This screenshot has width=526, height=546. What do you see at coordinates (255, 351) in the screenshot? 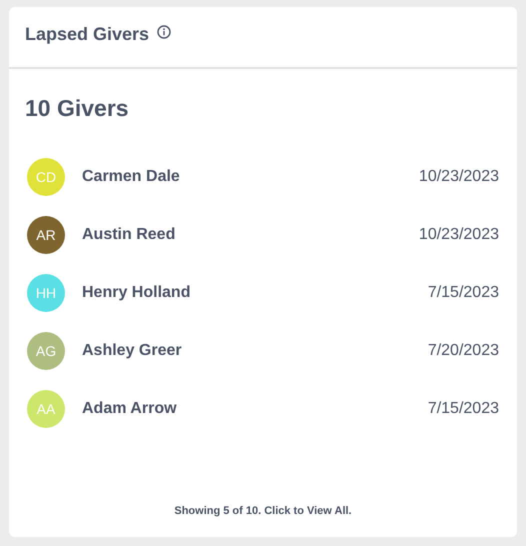
I see `giver-name: Ashley Greer` at bounding box center [255, 351].